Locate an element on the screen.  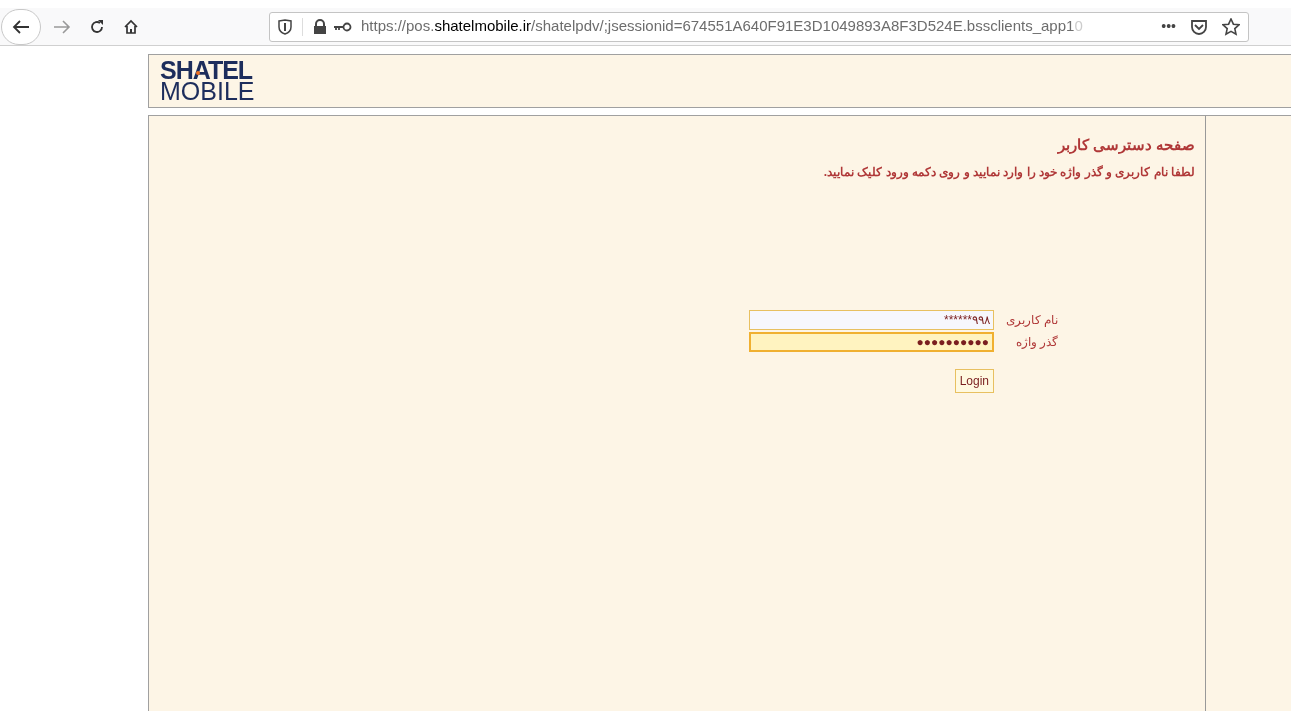
key-icon is located at coordinates (343, 26).